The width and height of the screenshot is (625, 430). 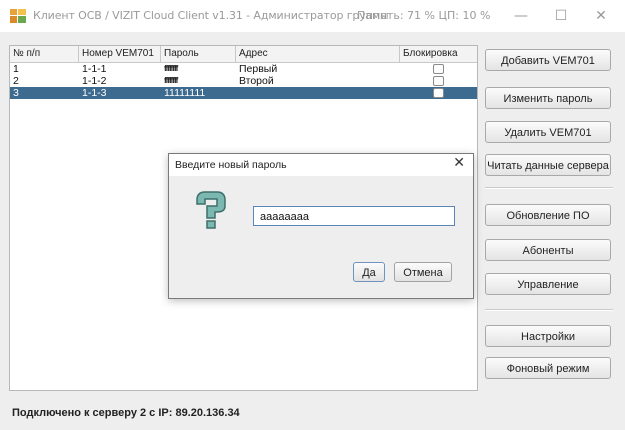 What do you see at coordinates (369, 272) in the screenshot?
I see `ok-button: Да` at bounding box center [369, 272].